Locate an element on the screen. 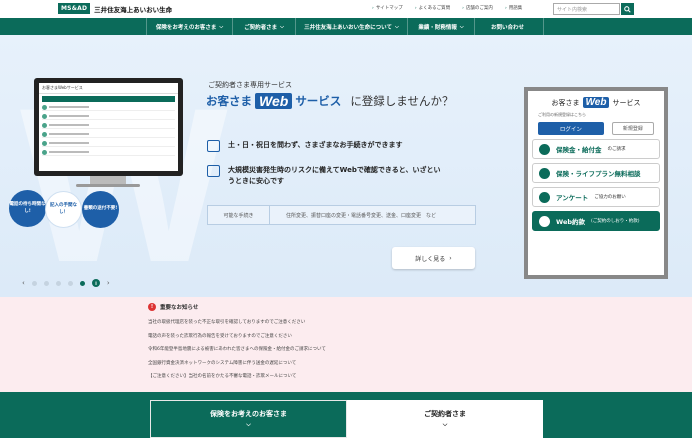 This screenshot has width=692, height=438. bubble-no-writing: 記入の手間なし！ is located at coordinates (63, 209).